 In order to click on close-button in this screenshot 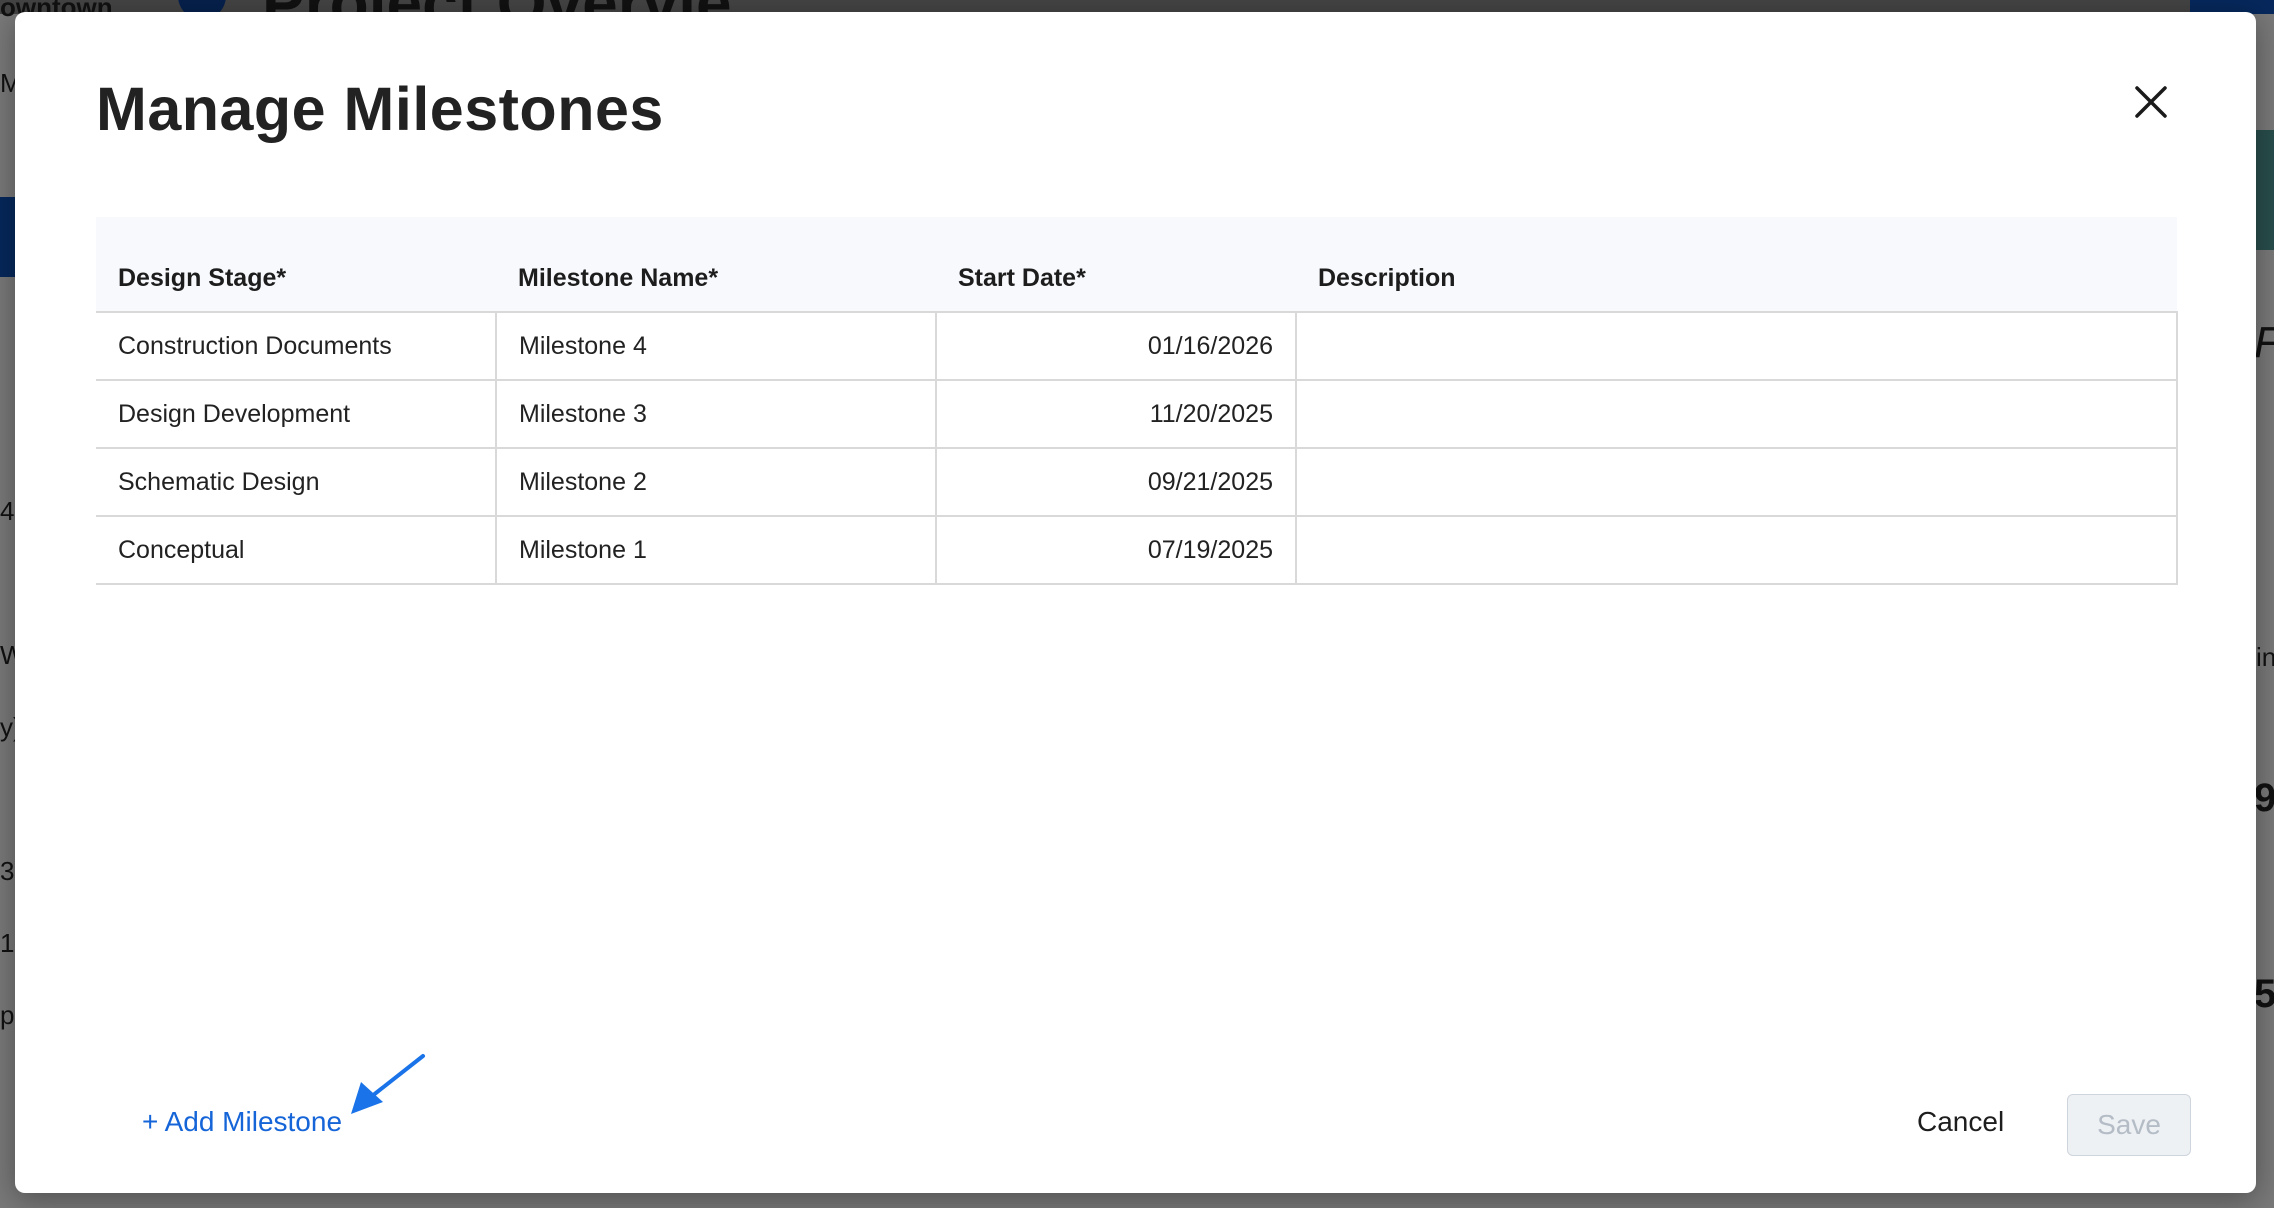, I will do `click(2151, 102)`.